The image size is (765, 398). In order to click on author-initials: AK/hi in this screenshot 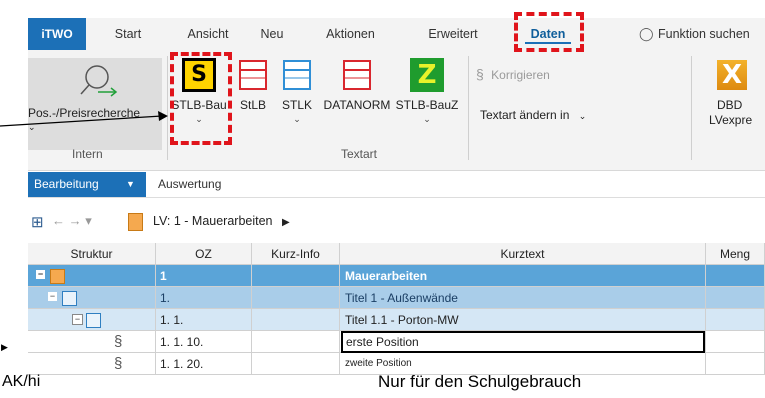, I will do `click(21, 381)`.